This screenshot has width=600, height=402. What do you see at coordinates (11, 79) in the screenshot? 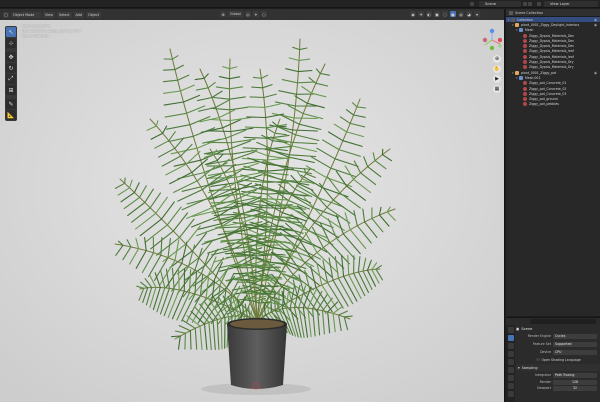
I see `scale-tool-icon: ⤢` at bounding box center [11, 79].